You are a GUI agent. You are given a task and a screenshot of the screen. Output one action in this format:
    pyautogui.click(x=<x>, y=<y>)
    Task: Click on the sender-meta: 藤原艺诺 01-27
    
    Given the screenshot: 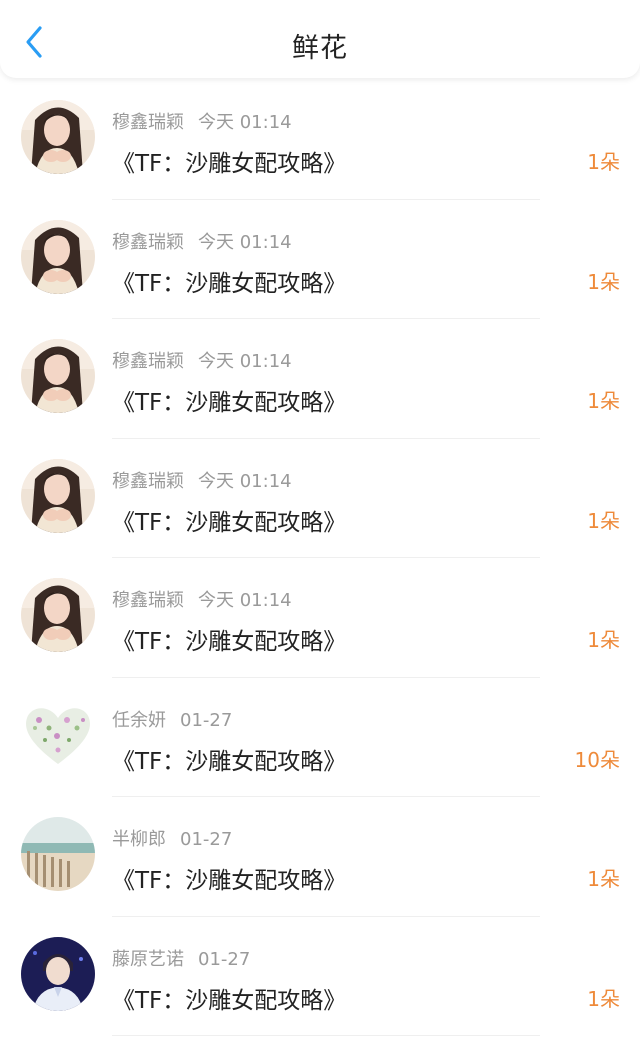 What is the action you would take?
    pyautogui.click(x=181, y=958)
    